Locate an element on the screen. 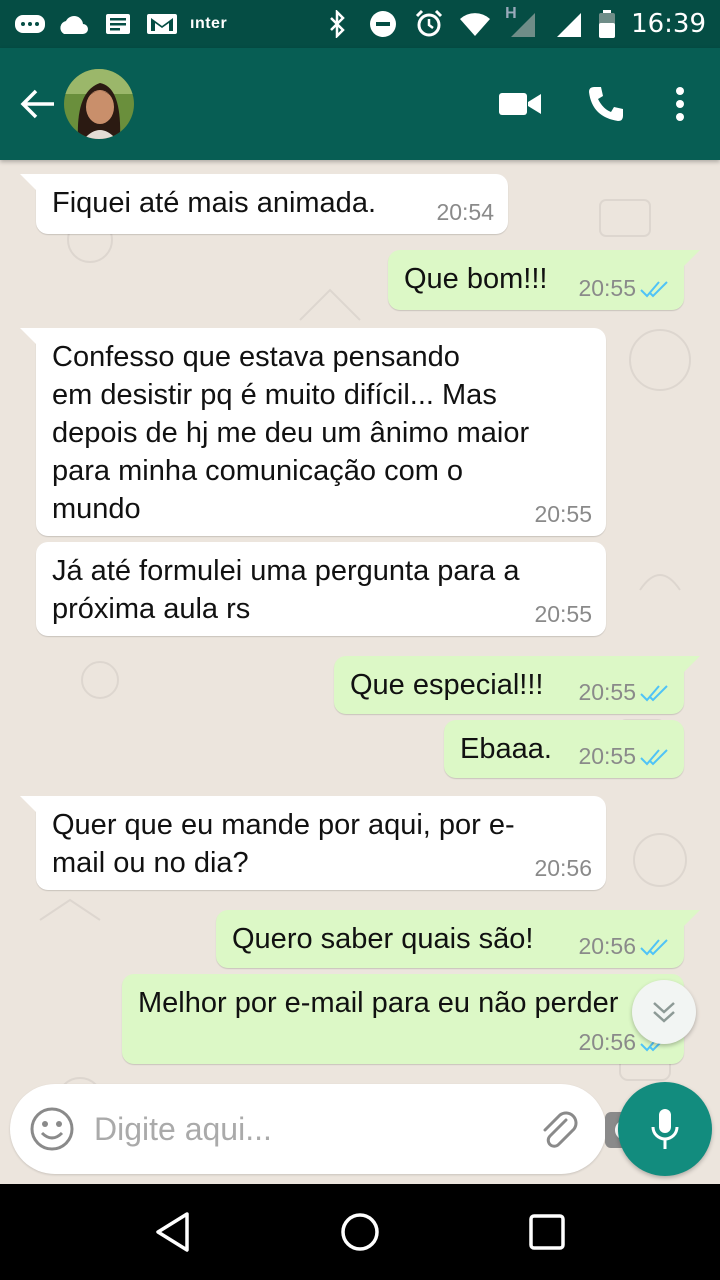 This screenshot has height=1280, width=720. microphone-icon is located at coordinates (665, 1129).